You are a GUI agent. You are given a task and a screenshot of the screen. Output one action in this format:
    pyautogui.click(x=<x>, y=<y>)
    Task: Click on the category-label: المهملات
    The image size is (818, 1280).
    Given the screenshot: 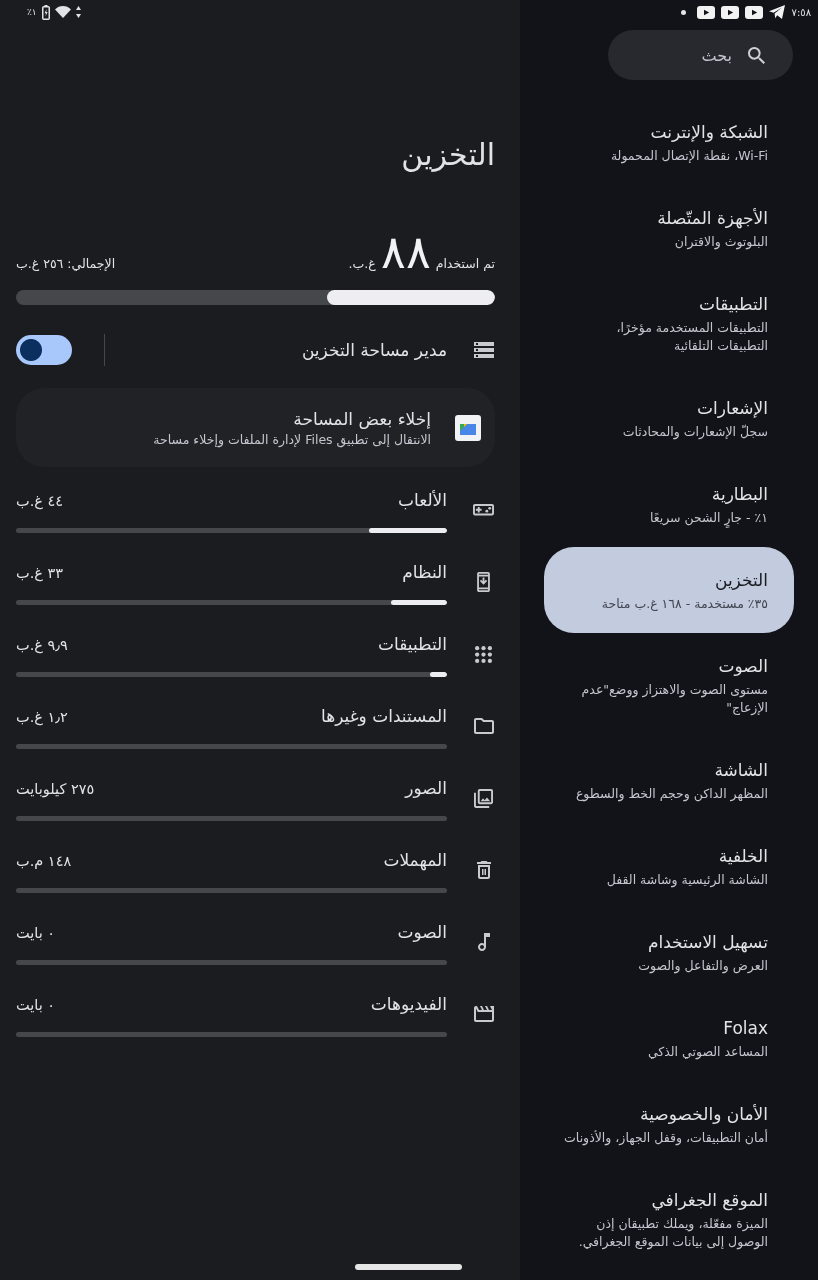 What is the action you would take?
    pyautogui.click(x=415, y=860)
    